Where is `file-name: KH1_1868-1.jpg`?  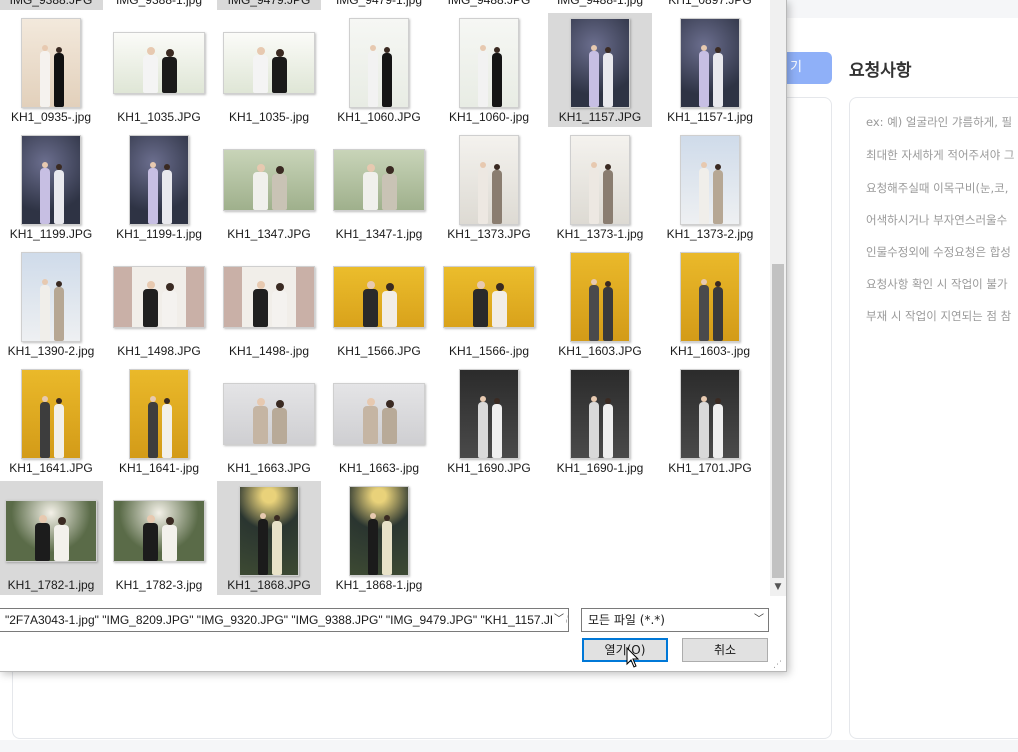
file-name: KH1_1868-1.jpg is located at coordinates (379, 585).